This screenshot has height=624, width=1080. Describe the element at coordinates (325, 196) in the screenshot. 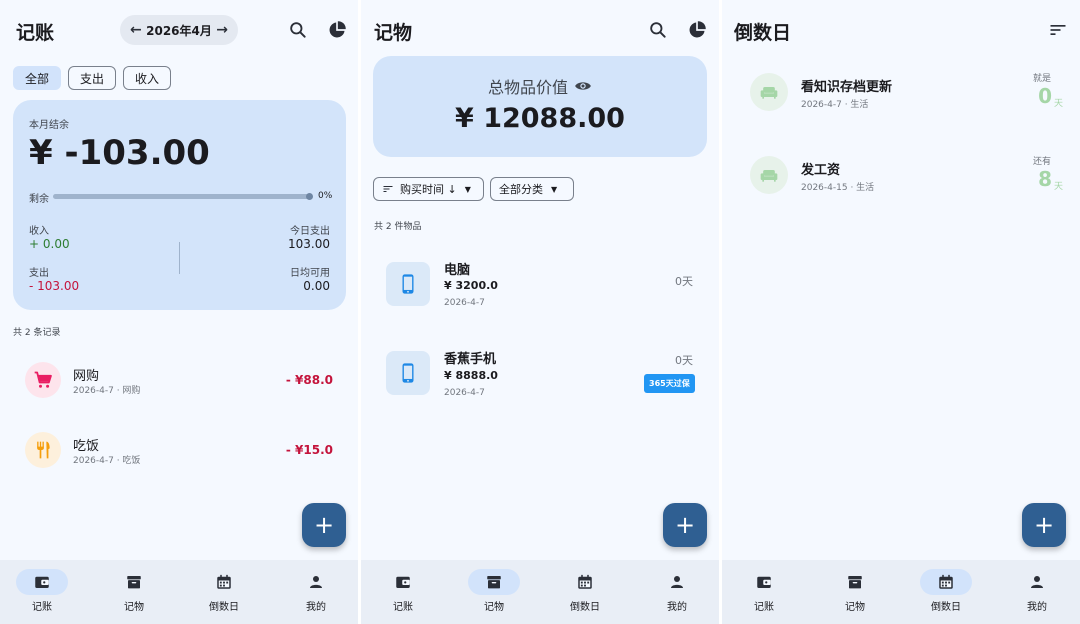

I see `remain-percent: 0%` at that location.